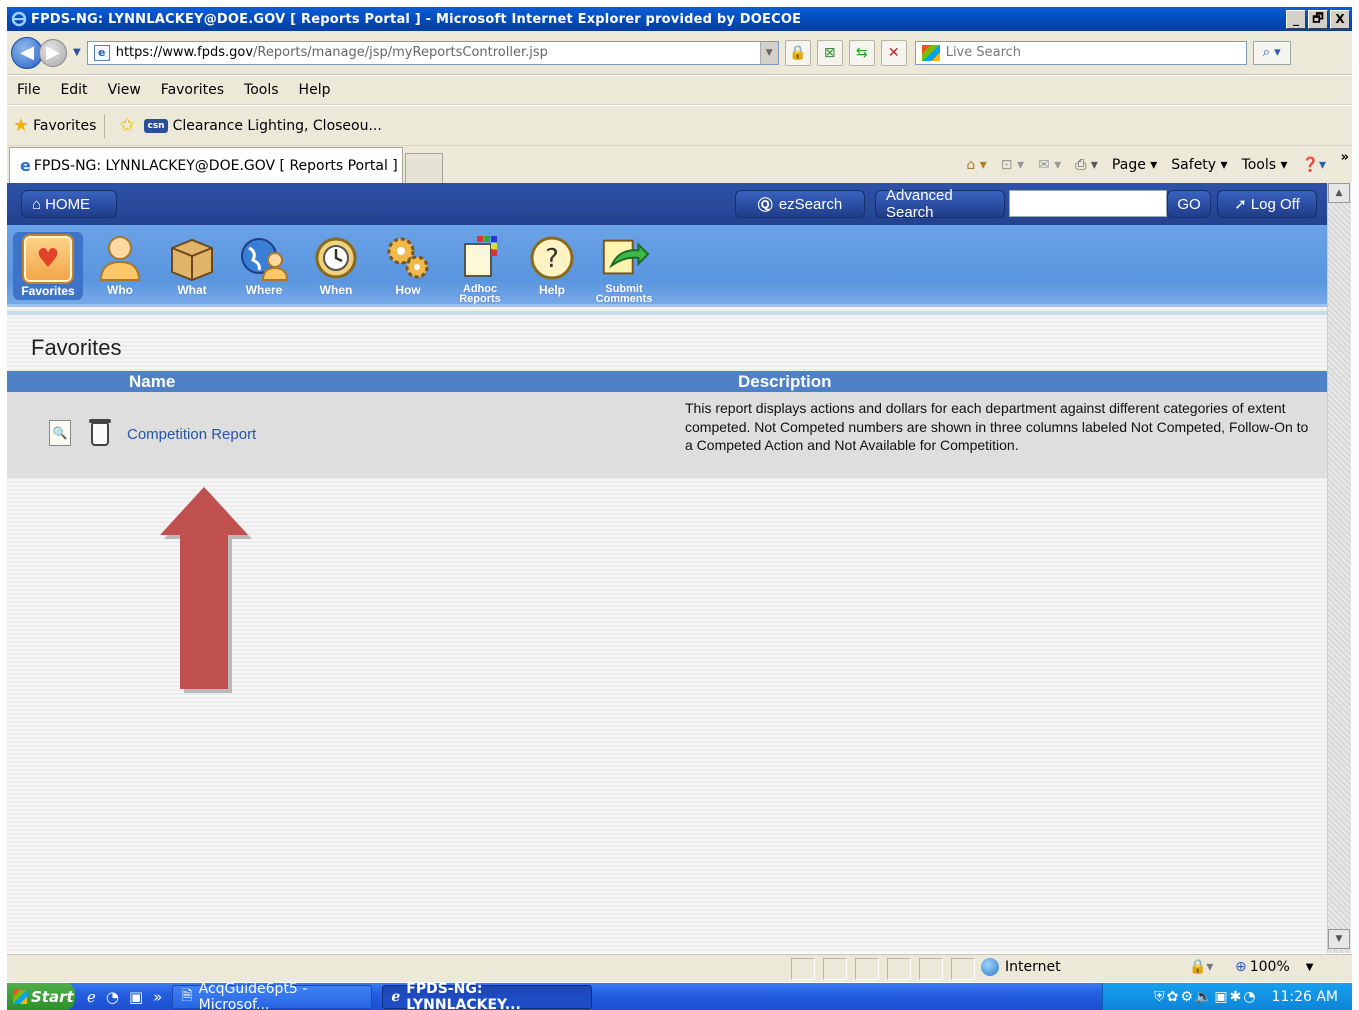  Describe the element at coordinates (60, 433) in the screenshot. I see `view-report-icon: 🔍` at that location.